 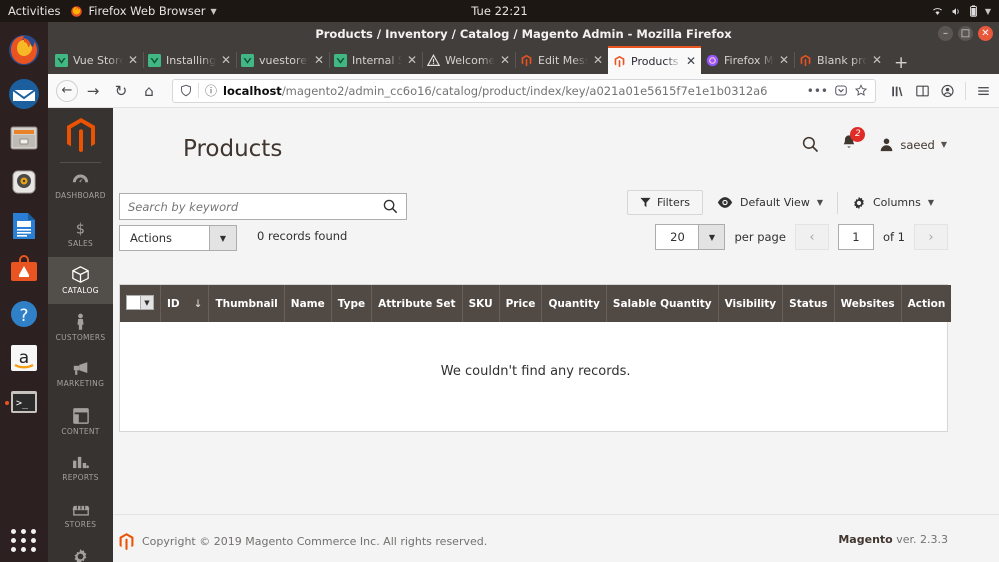 What do you see at coordinates (24, 540) in the screenshot?
I see `show-applications-button` at bounding box center [24, 540].